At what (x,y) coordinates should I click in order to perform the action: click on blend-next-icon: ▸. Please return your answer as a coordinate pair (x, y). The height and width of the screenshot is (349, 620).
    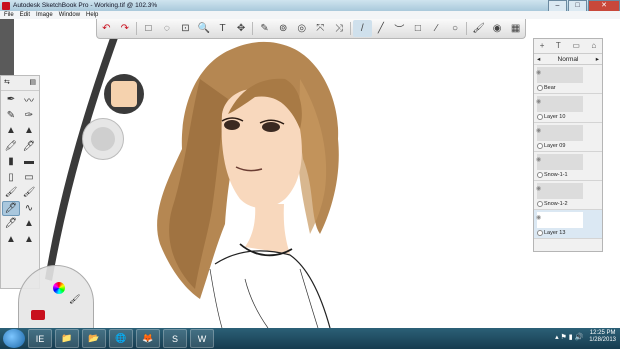
    Looking at the image, I should click on (597, 59).